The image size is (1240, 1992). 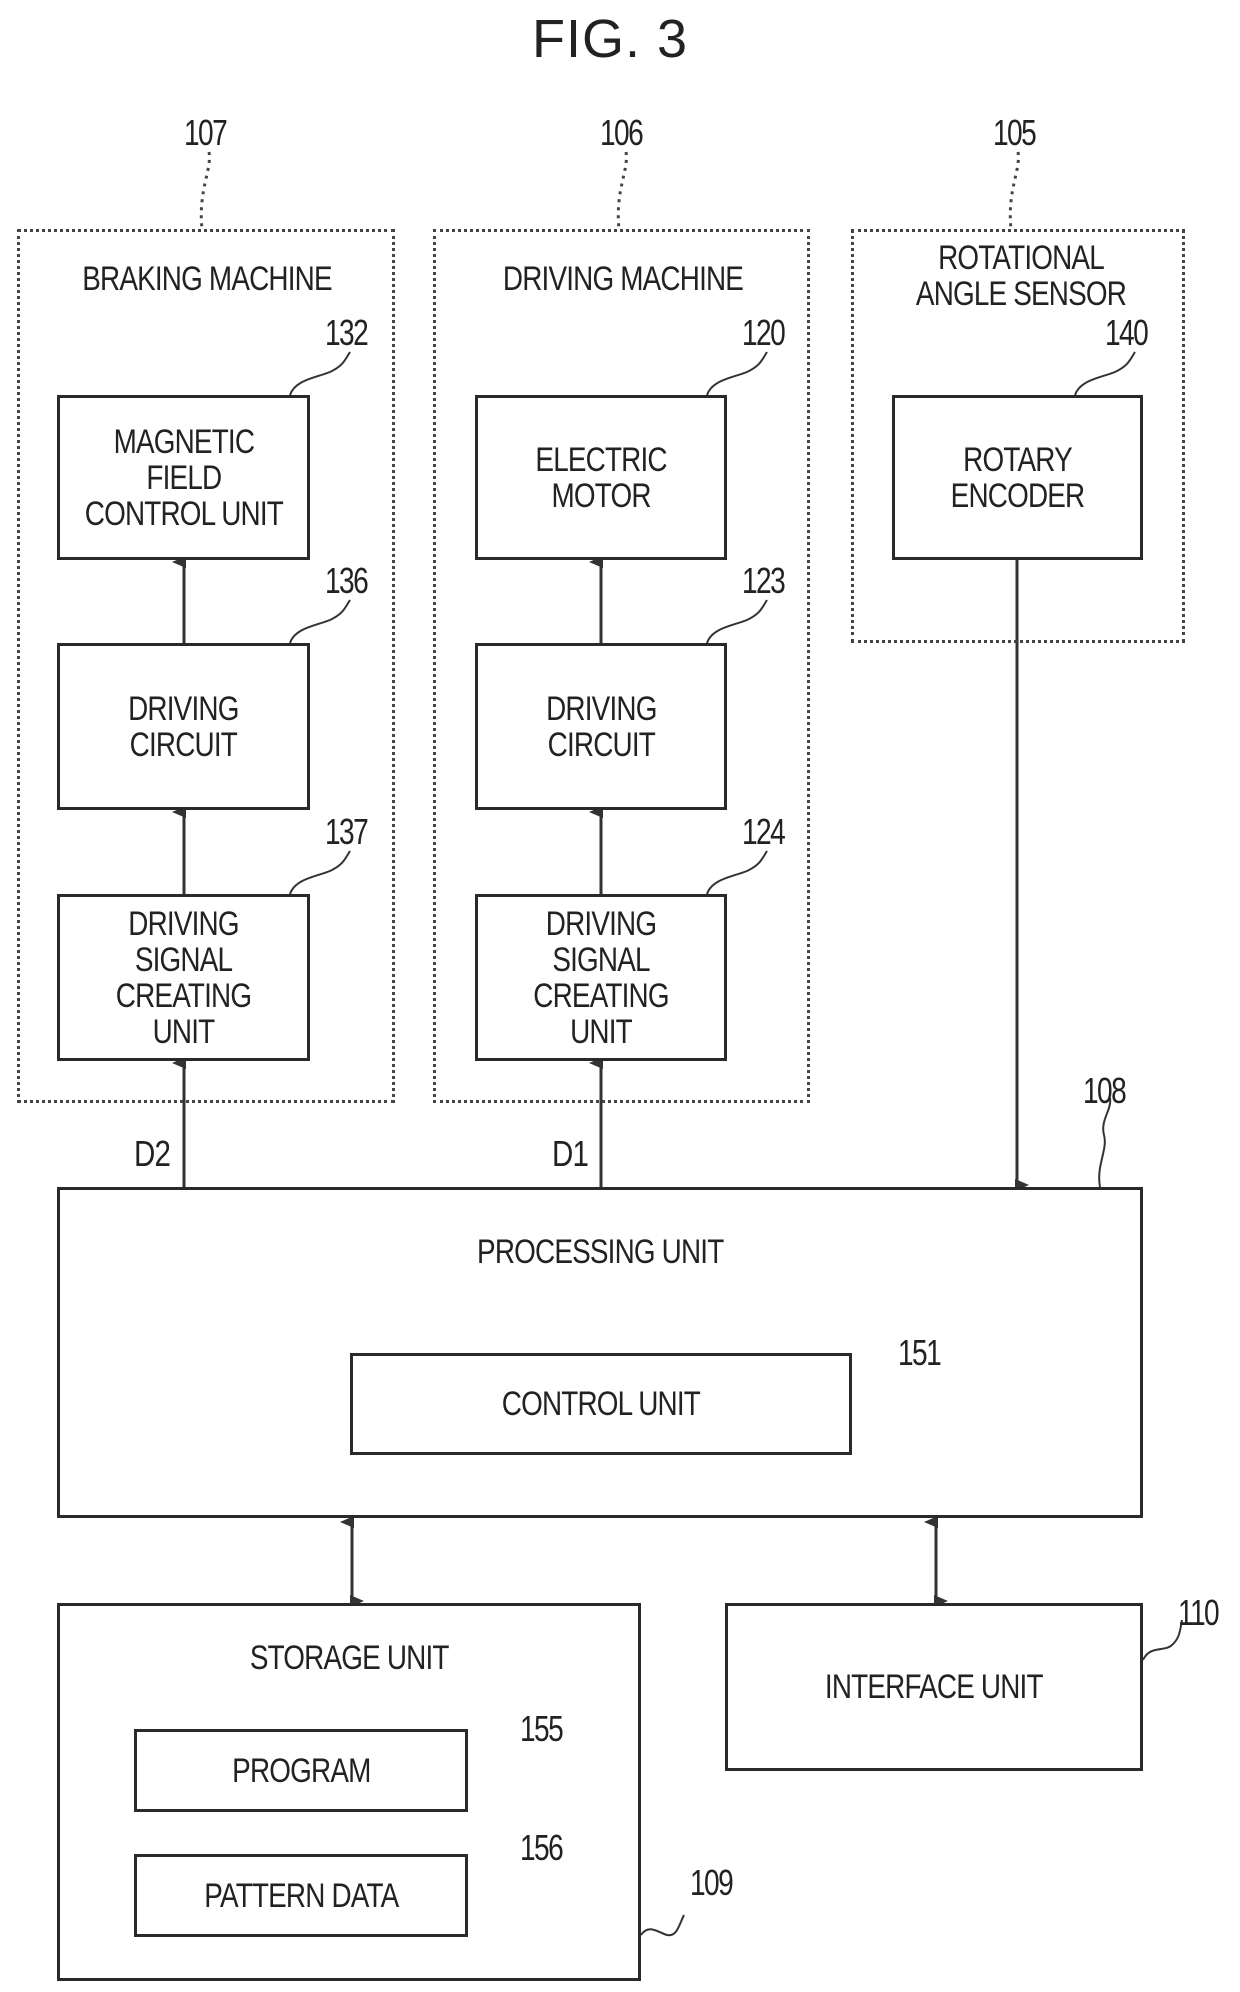 I want to click on driving-circuit-drive-label: DRIVING CIRCUIT, so click(x=601, y=726).